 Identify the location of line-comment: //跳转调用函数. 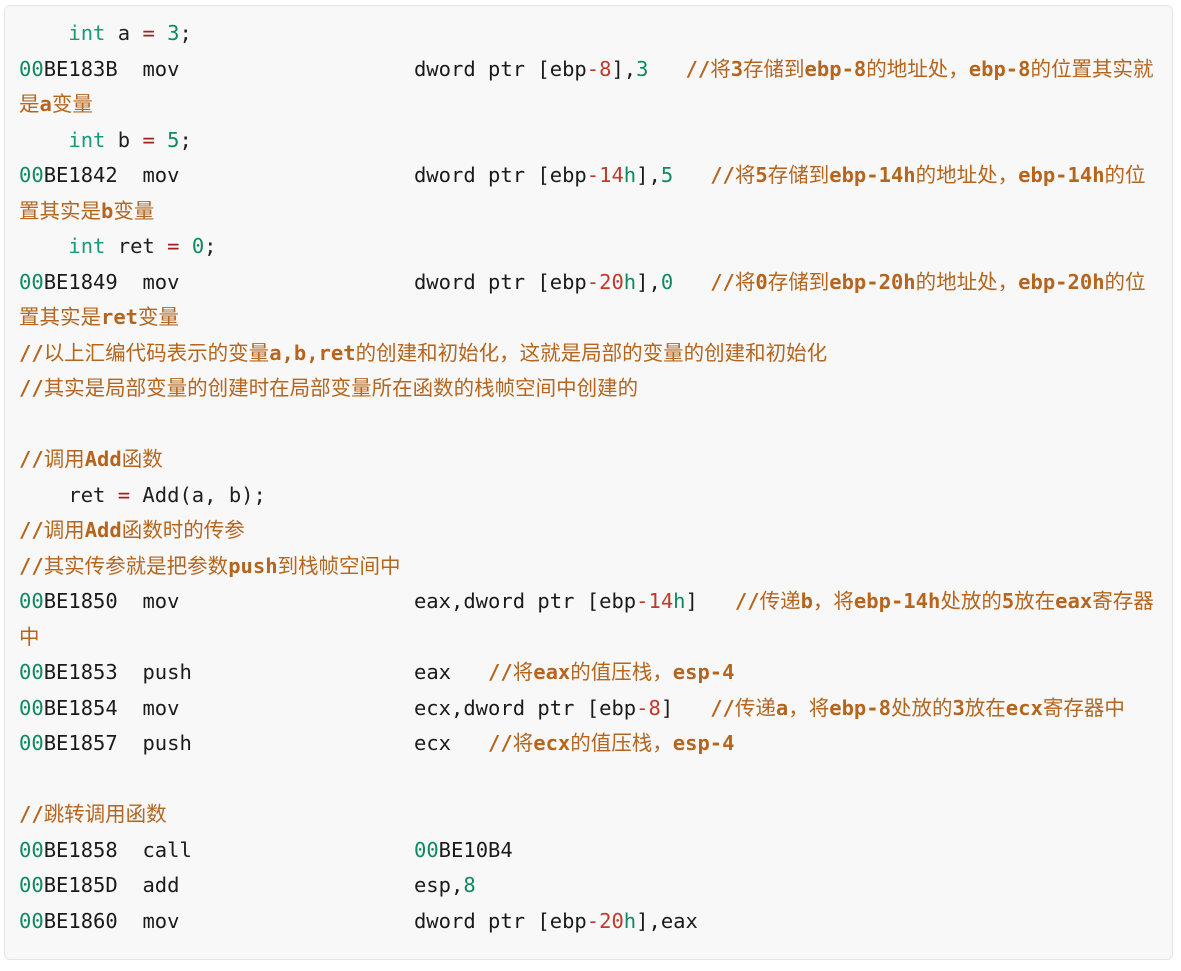
(93, 814).